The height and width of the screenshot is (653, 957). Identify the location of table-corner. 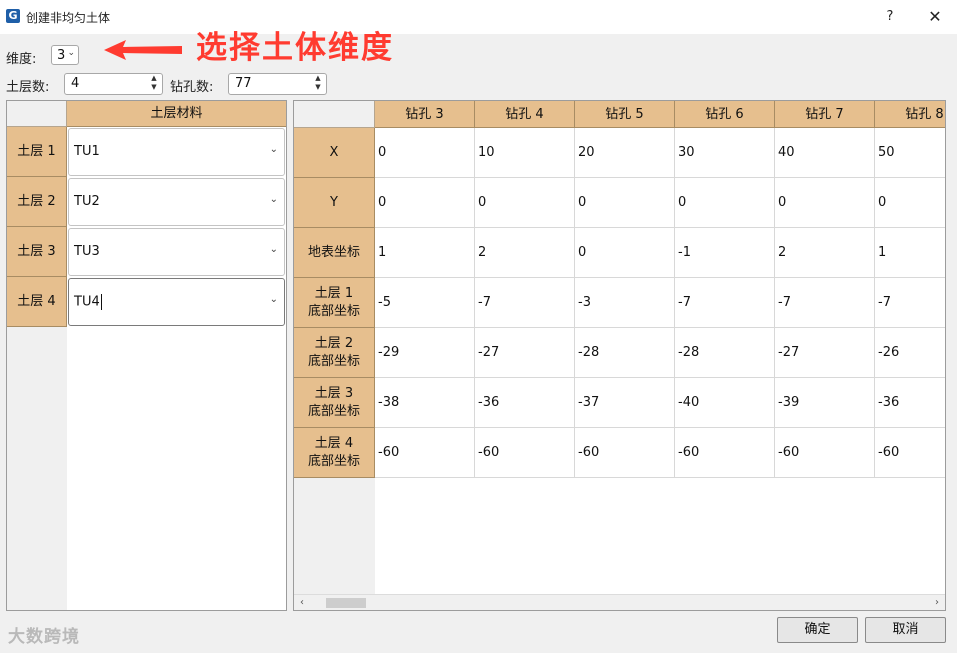
(37, 114).